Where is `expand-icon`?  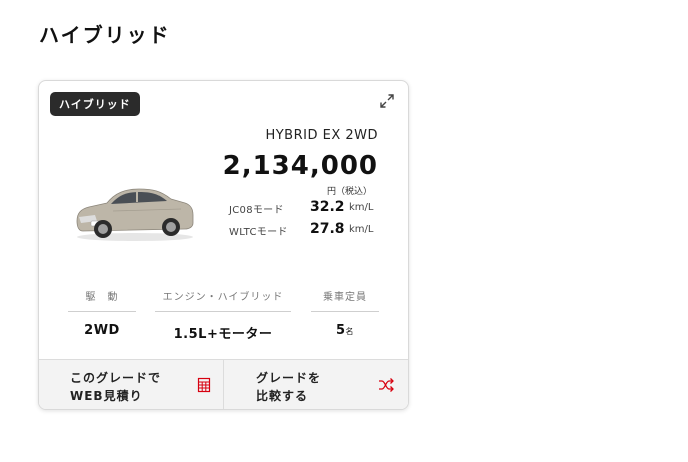
expand-icon is located at coordinates (387, 101).